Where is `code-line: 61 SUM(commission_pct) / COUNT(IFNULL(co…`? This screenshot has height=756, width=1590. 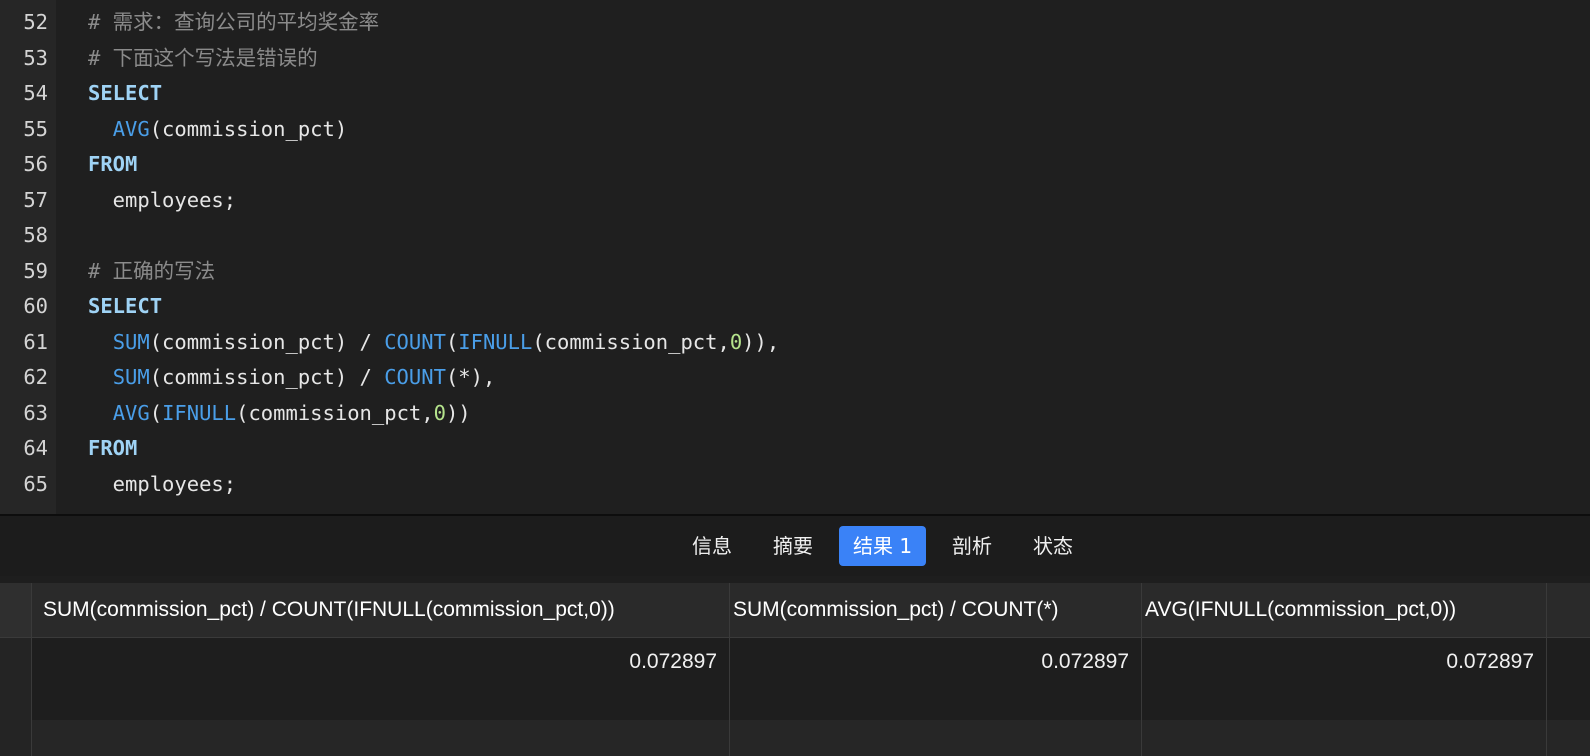 code-line: 61 SUM(commission_pct) / COUNT(IFNULL(co… is located at coordinates (795, 342).